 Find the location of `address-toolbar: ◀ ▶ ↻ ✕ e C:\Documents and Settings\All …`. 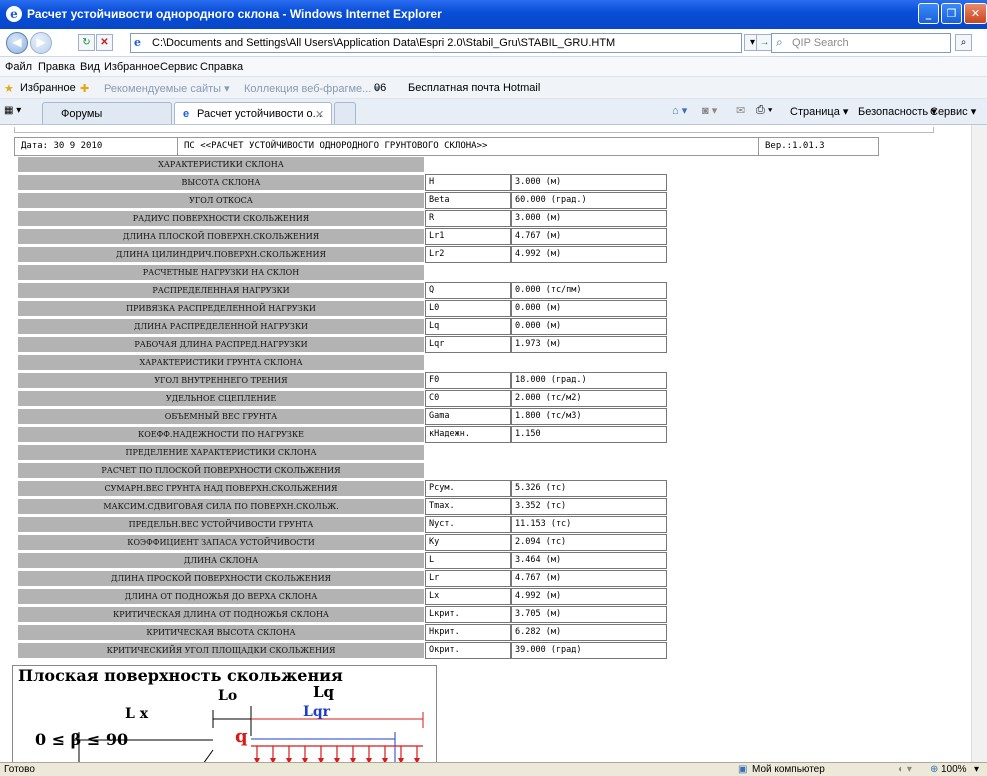

address-toolbar: ◀ ▶ ↻ ✕ e C:\Documents and Settings\All … is located at coordinates (493, 43).